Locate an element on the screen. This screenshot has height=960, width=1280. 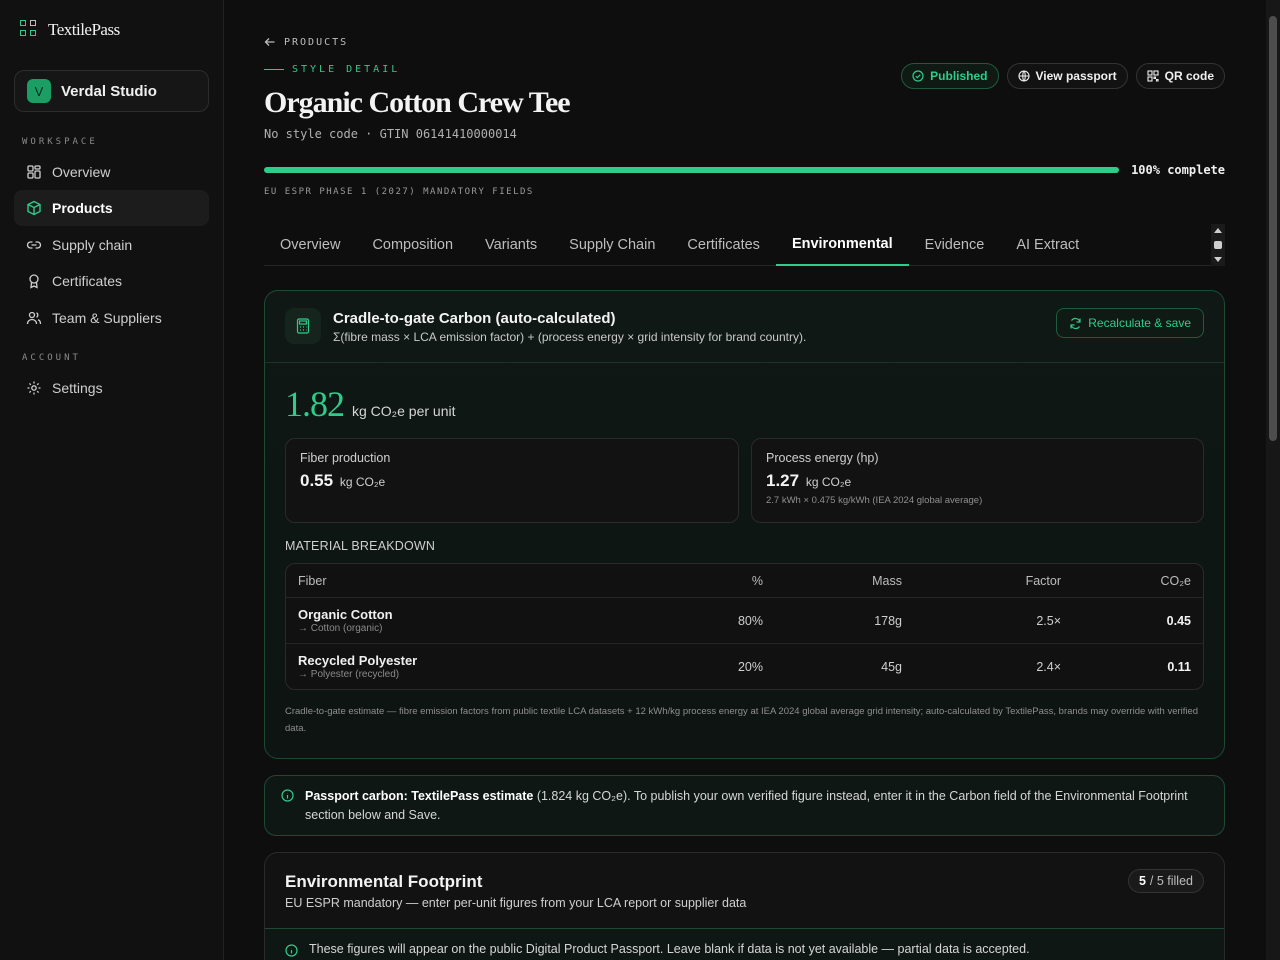
check-circle-icon is located at coordinates (918, 76).